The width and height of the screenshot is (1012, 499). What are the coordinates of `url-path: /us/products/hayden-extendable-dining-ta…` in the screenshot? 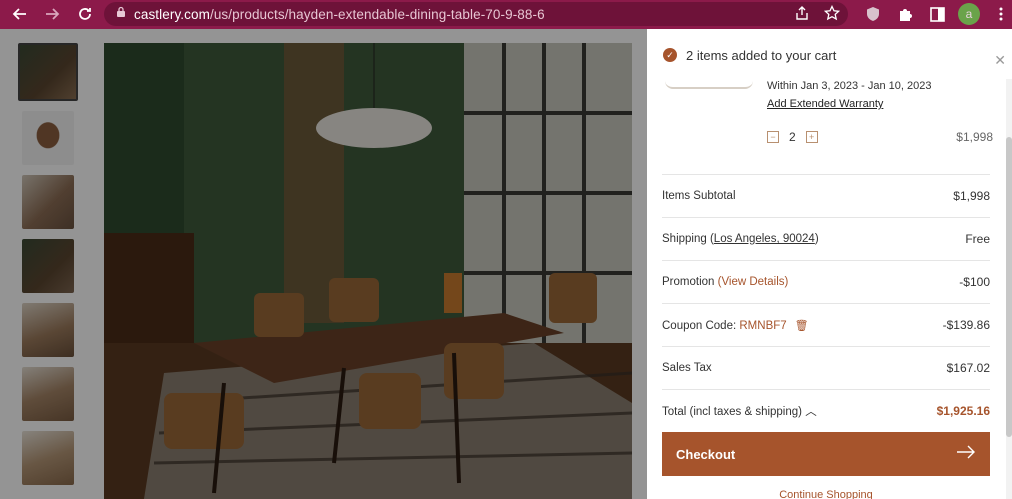 It's located at (377, 14).